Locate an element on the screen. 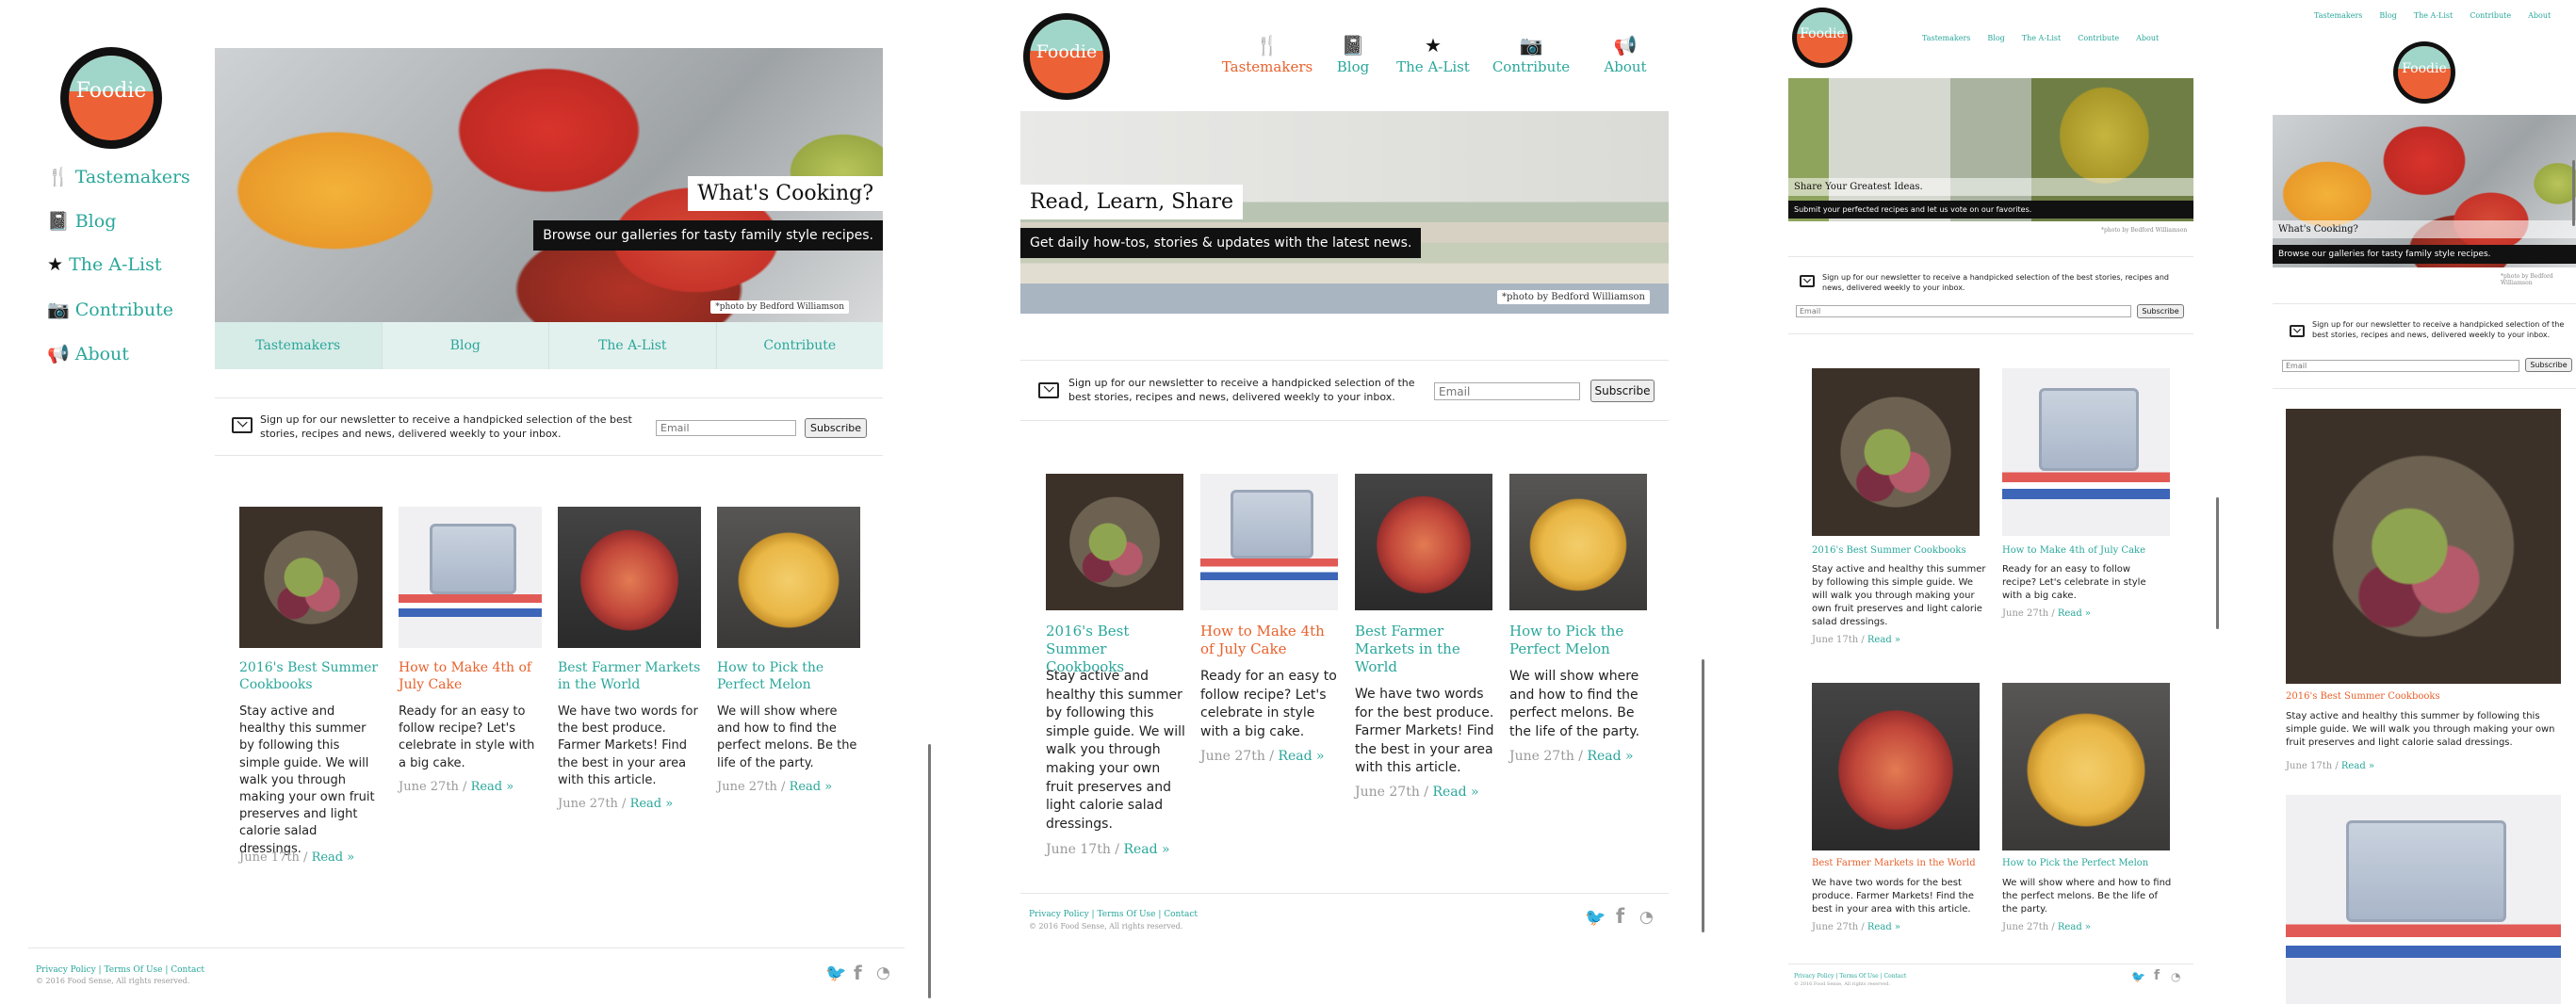 This screenshot has height=1004, width=2576. divider is located at coordinates (1990, 256).